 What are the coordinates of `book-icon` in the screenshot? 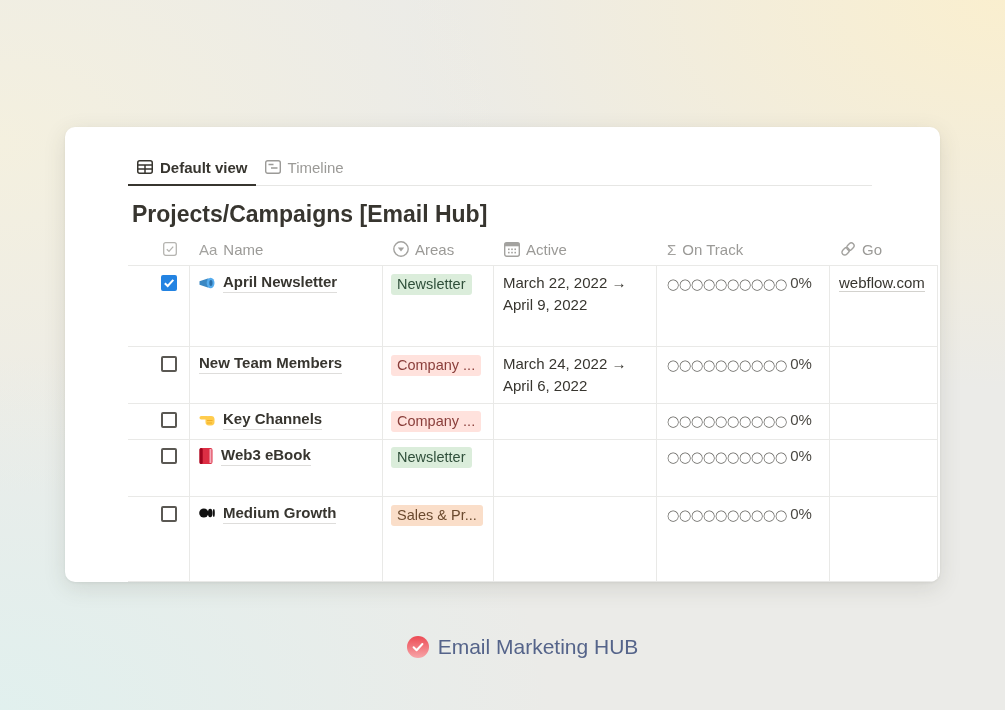 It's located at (206, 456).